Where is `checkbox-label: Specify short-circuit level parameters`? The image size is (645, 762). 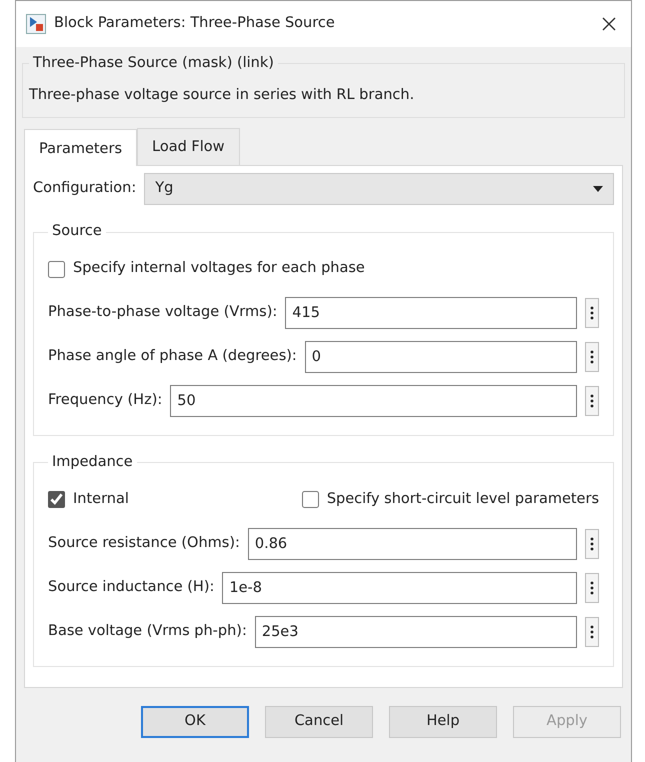 checkbox-label: Specify short-circuit level parameters is located at coordinates (462, 499).